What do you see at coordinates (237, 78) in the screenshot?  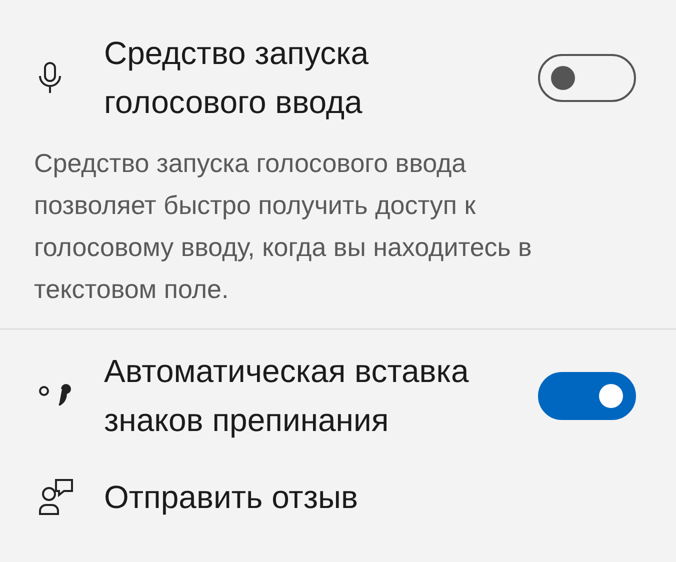 I see `setting-title: Средство запуска голосового ввода` at bounding box center [237, 78].